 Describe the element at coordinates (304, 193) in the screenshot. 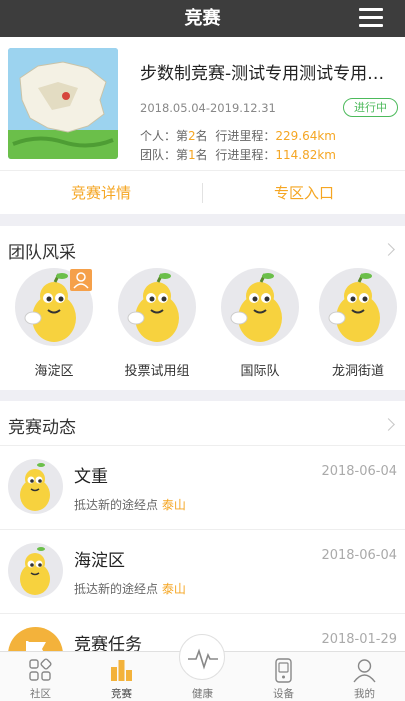

I see `zone-entry-button: 专区入口` at that location.